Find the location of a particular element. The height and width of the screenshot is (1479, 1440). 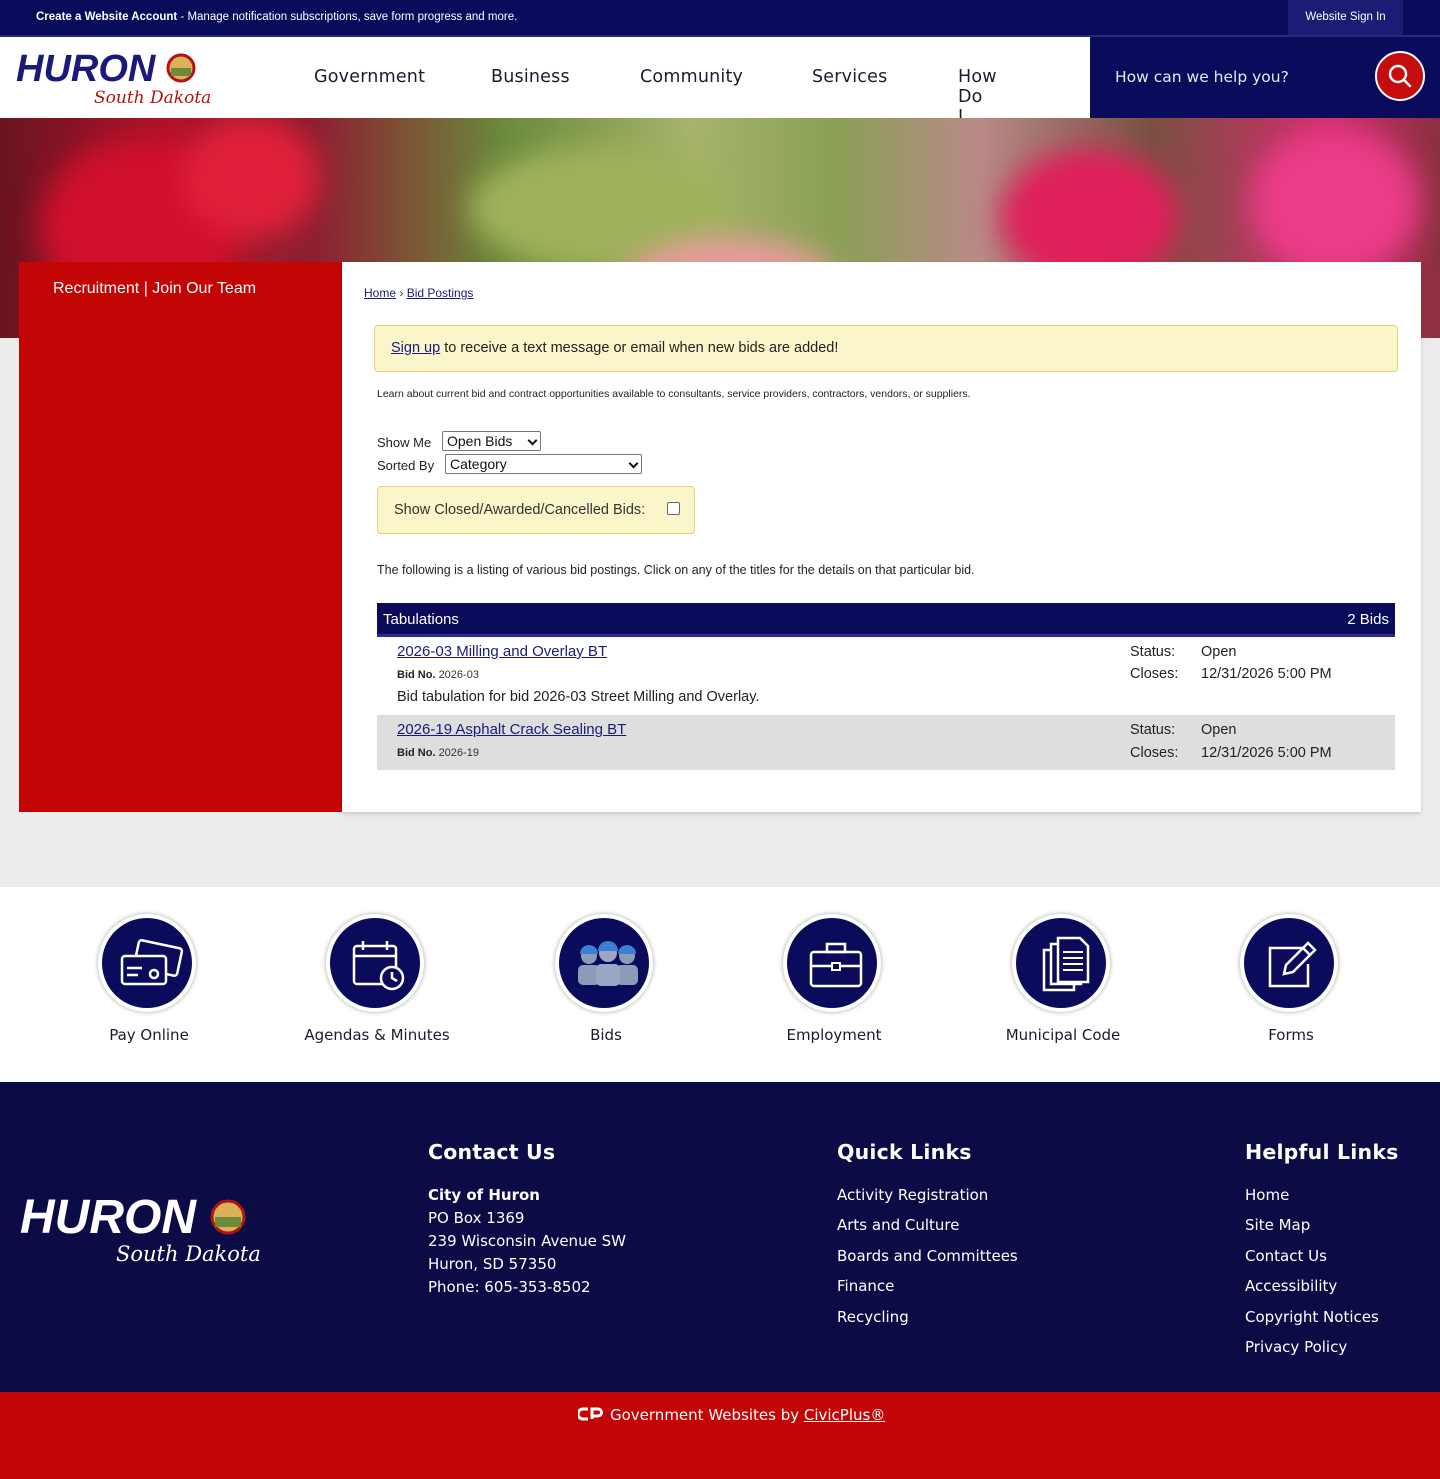

show-me-select: Open Bids is located at coordinates (491, 441).